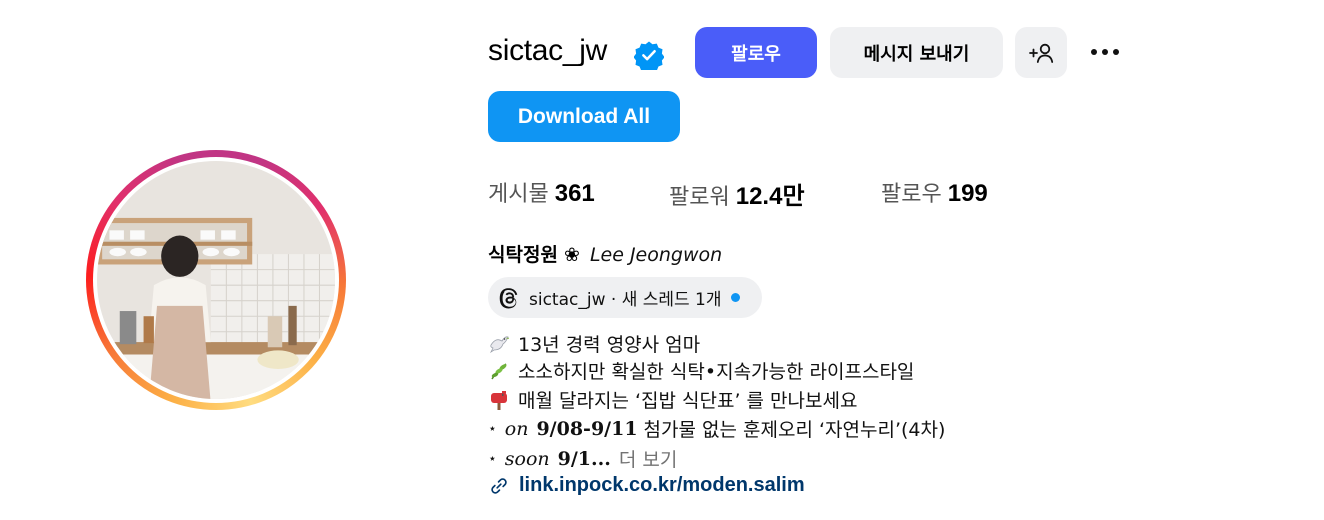  What do you see at coordinates (574, 193) in the screenshot?
I see `stat-value: 361` at bounding box center [574, 193].